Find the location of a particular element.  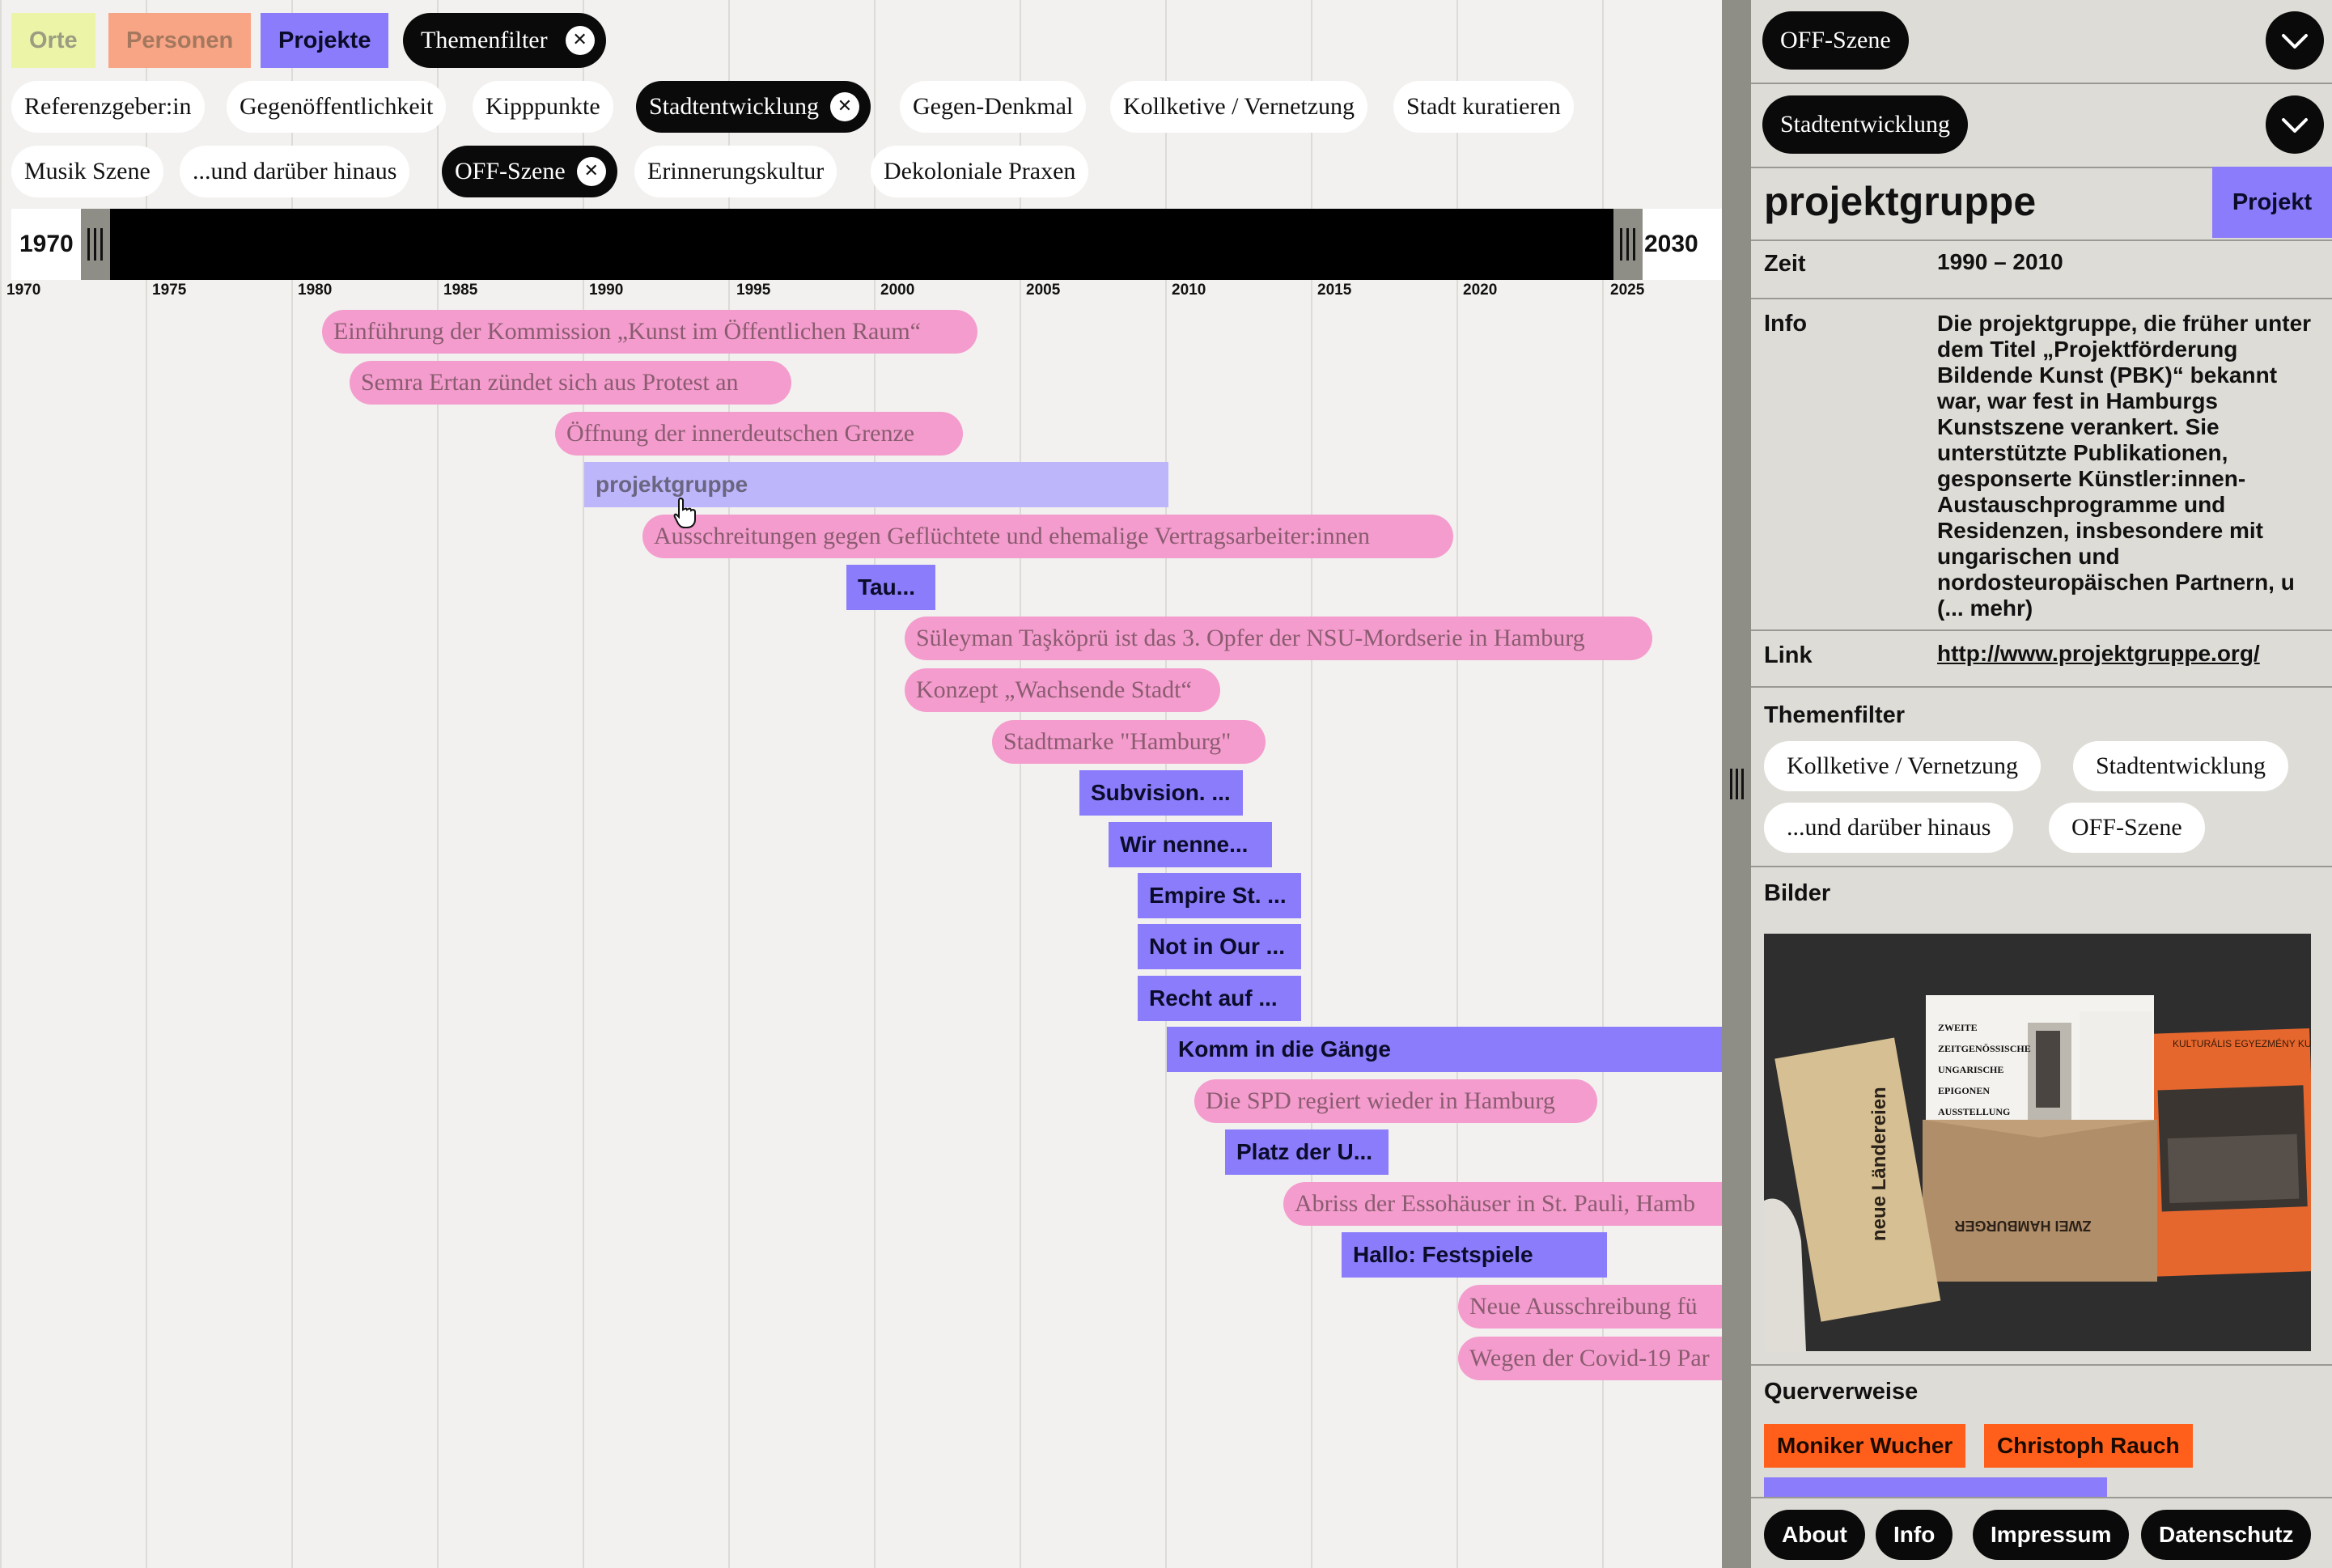

active-filter-row: OFF-Szene is located at coordinates (2042, 42).